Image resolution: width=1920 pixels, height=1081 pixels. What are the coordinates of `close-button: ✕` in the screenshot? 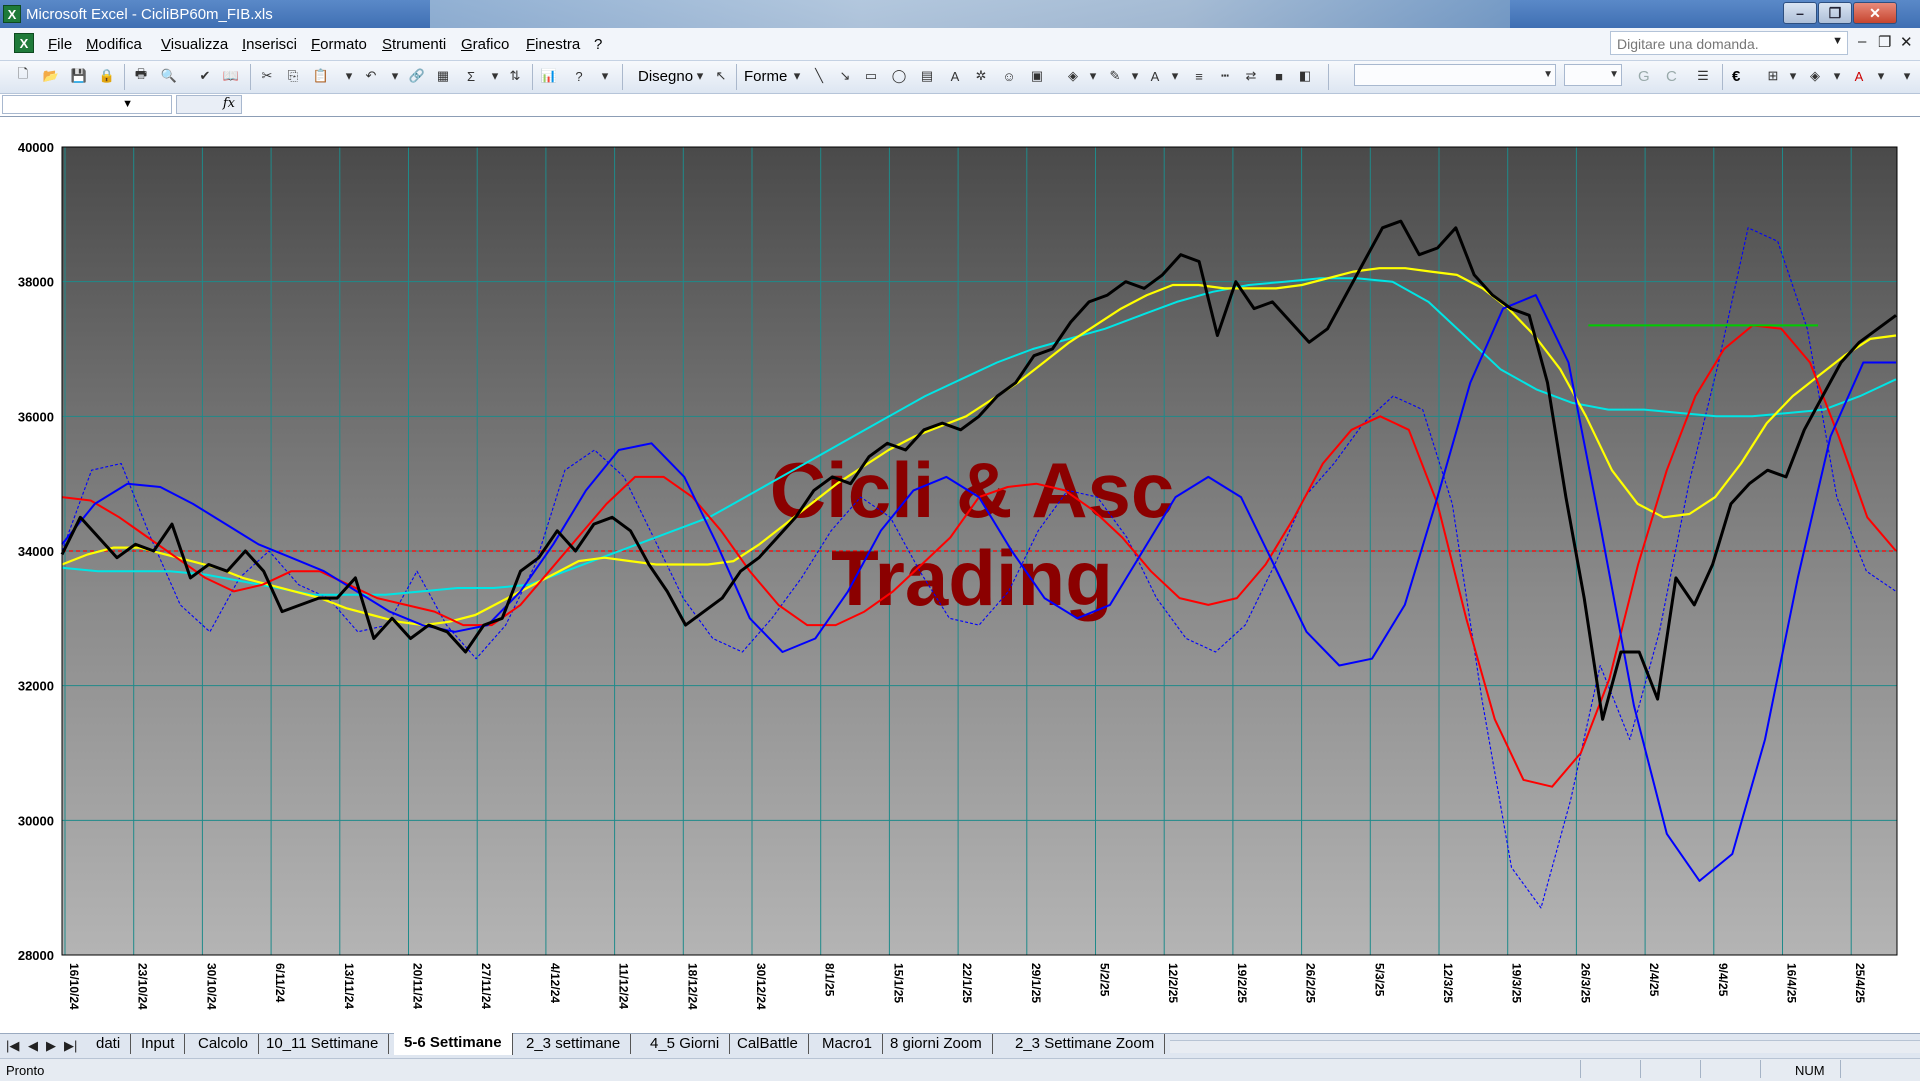 It's located at (1875, 13).